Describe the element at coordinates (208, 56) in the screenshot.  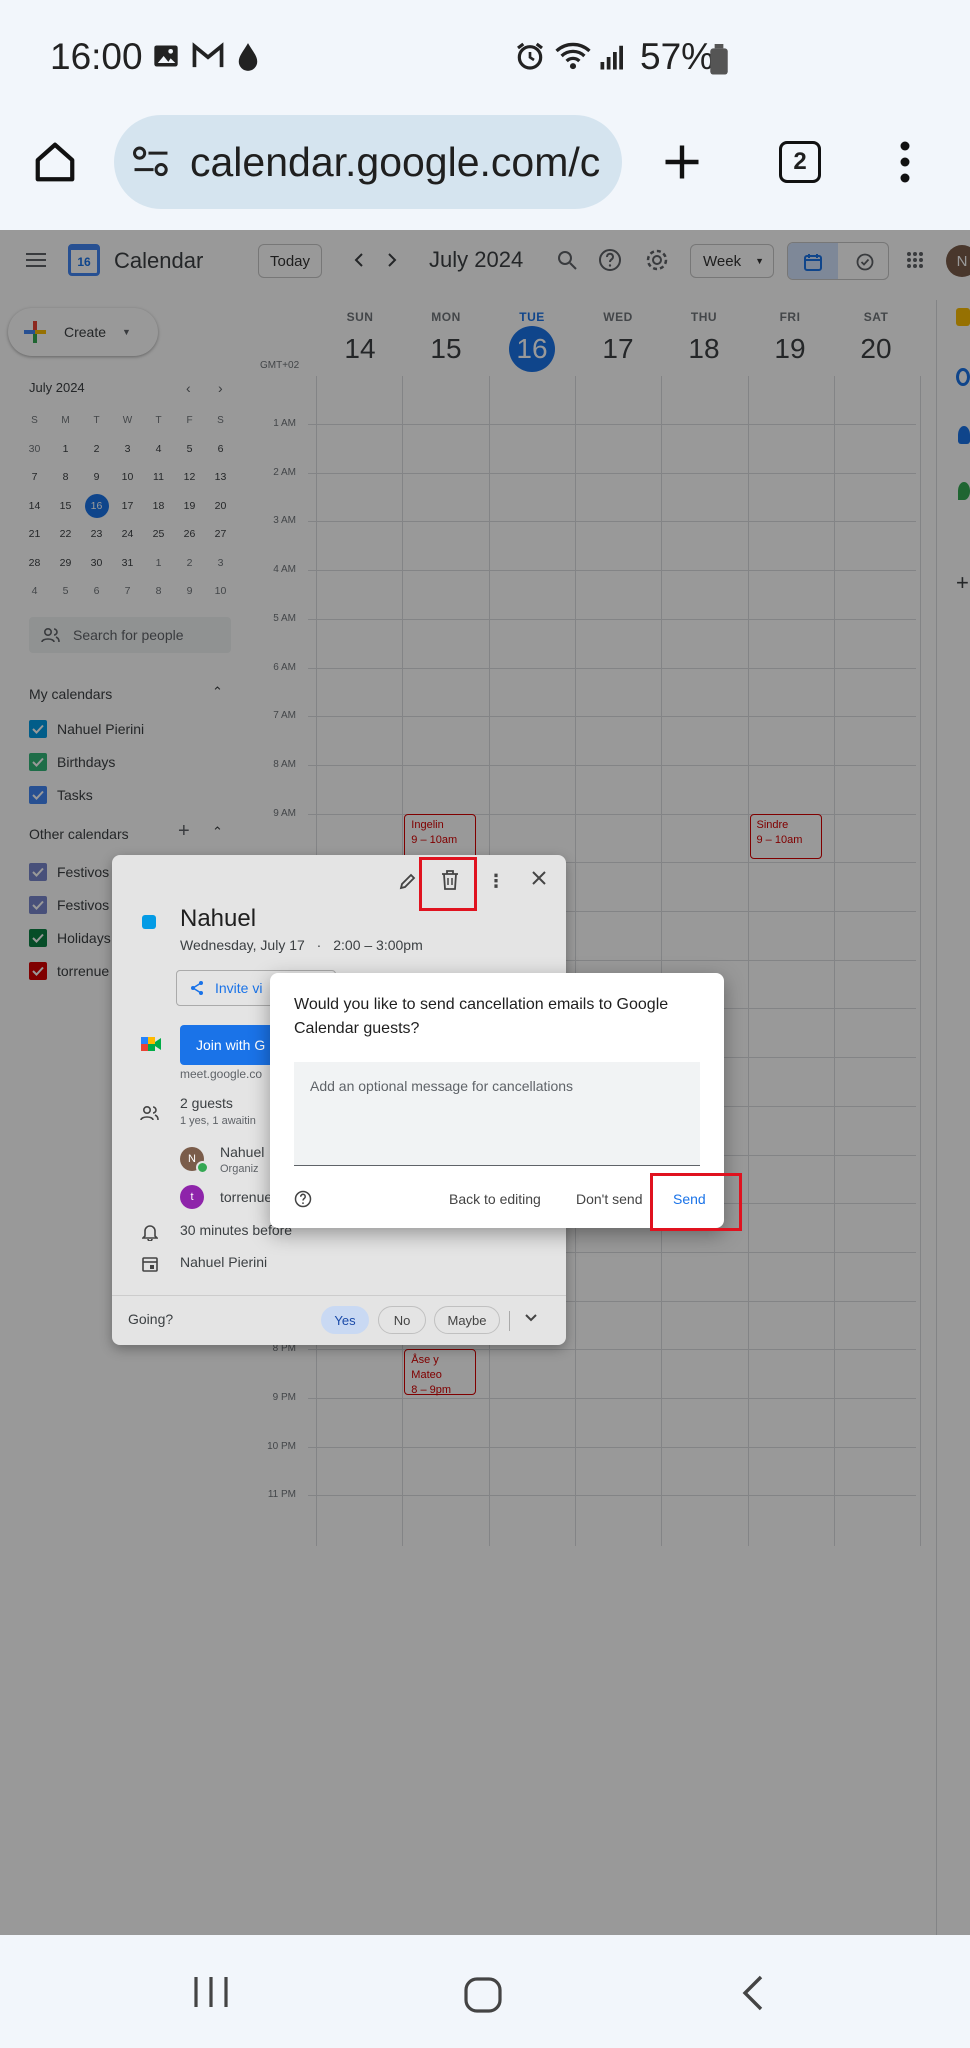
I see `gmail-icon` at that location.